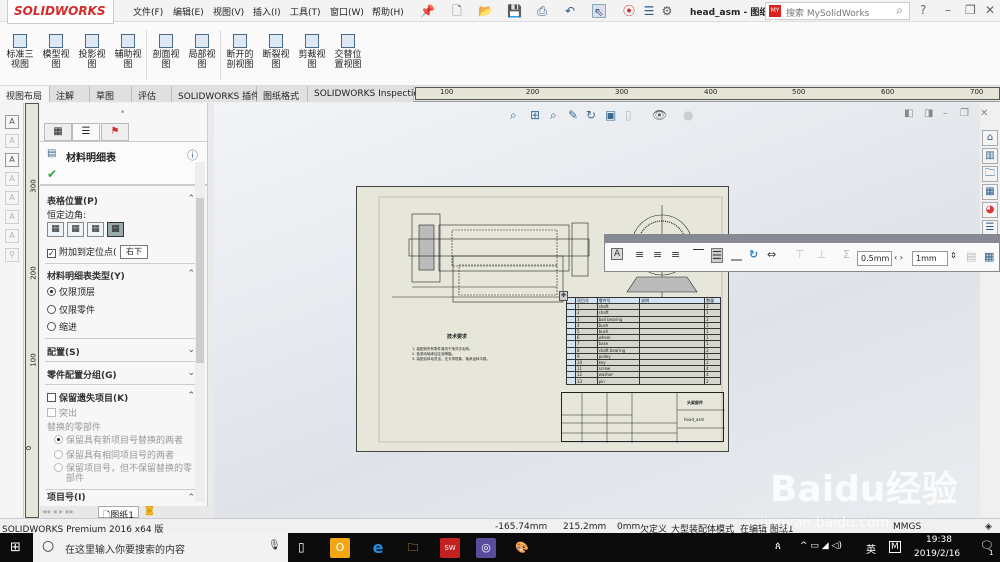 The height and width of the screenshot is (562, 1000). What do you see at coordinates (617, 254) in the screenshot?
I see `table-text-format-icon: A` at bounding box center [617, 254].